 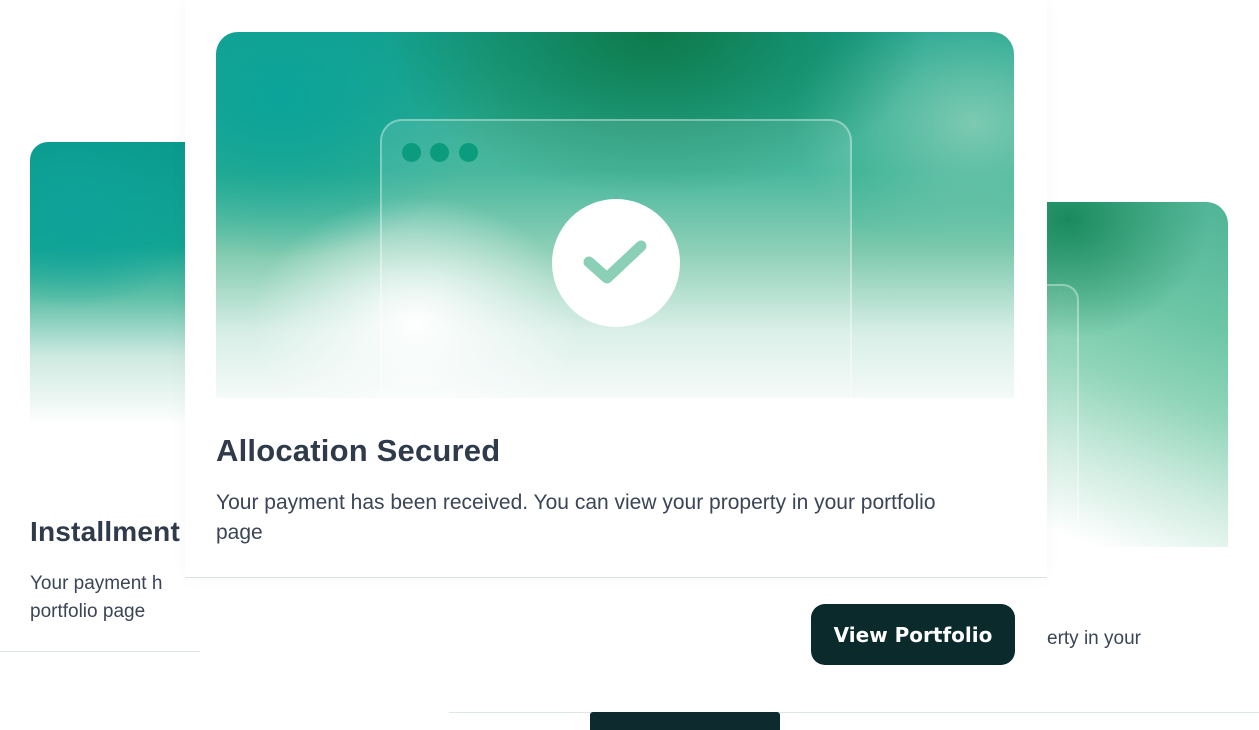 What do you see at coordinates (180, 598) in the screenshot?
I see `card-left-description: Your payment h portfolio page` at bounding box center [180, 598].